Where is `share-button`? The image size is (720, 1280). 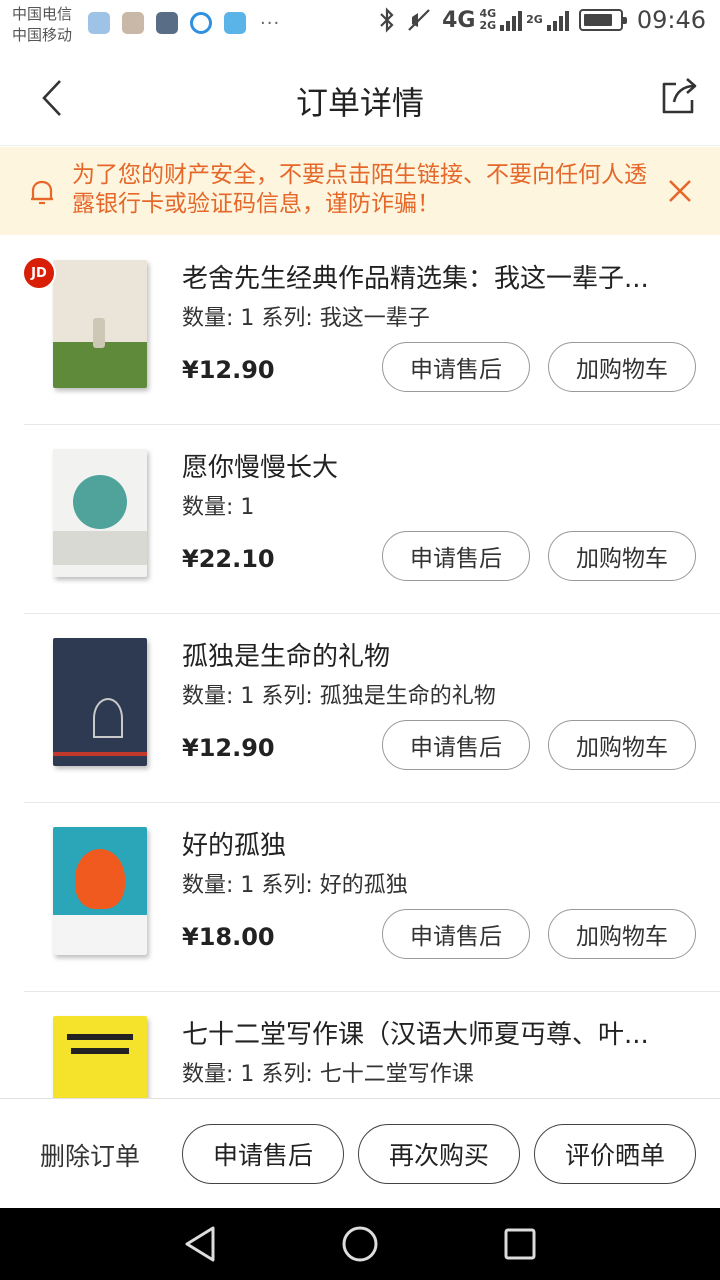 share-button is located at coordinates (679, 97).